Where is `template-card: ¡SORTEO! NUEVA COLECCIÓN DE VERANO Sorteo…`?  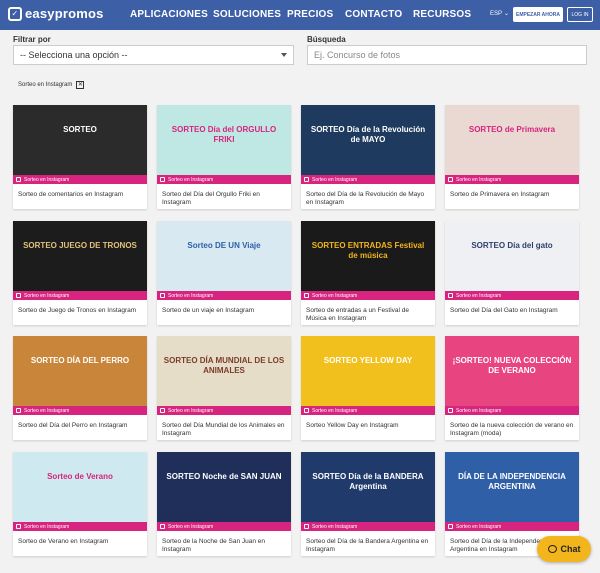
template-card: ¡SORTEO! NUEVA COLECCIÓN DE VERANO Sorteo… is located at coordinates (512, 388).